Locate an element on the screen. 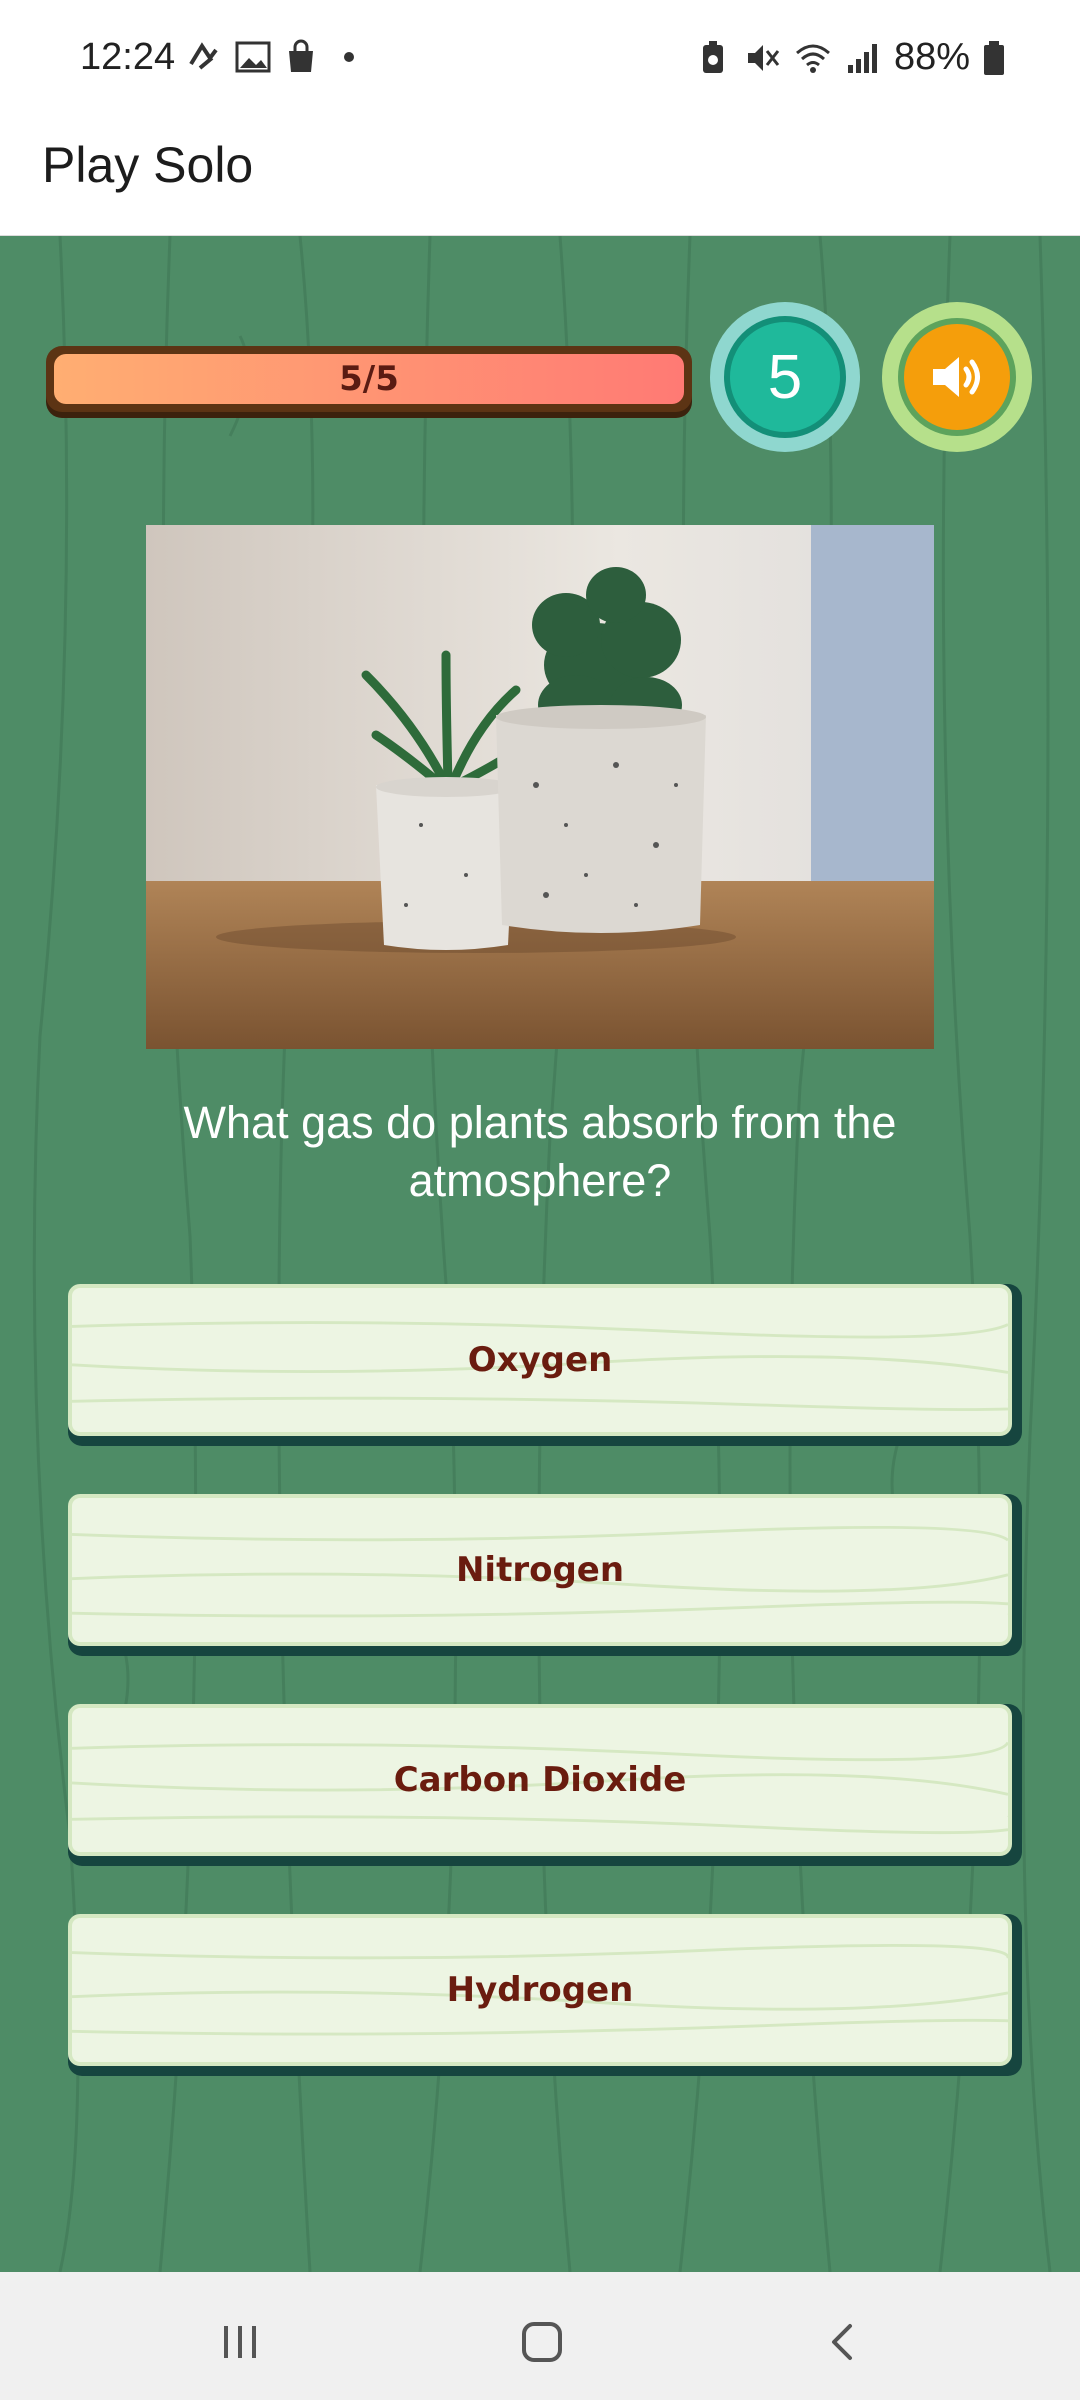  answer-option-3: Carbon Dioxide is located at coordinates (545, 1785).